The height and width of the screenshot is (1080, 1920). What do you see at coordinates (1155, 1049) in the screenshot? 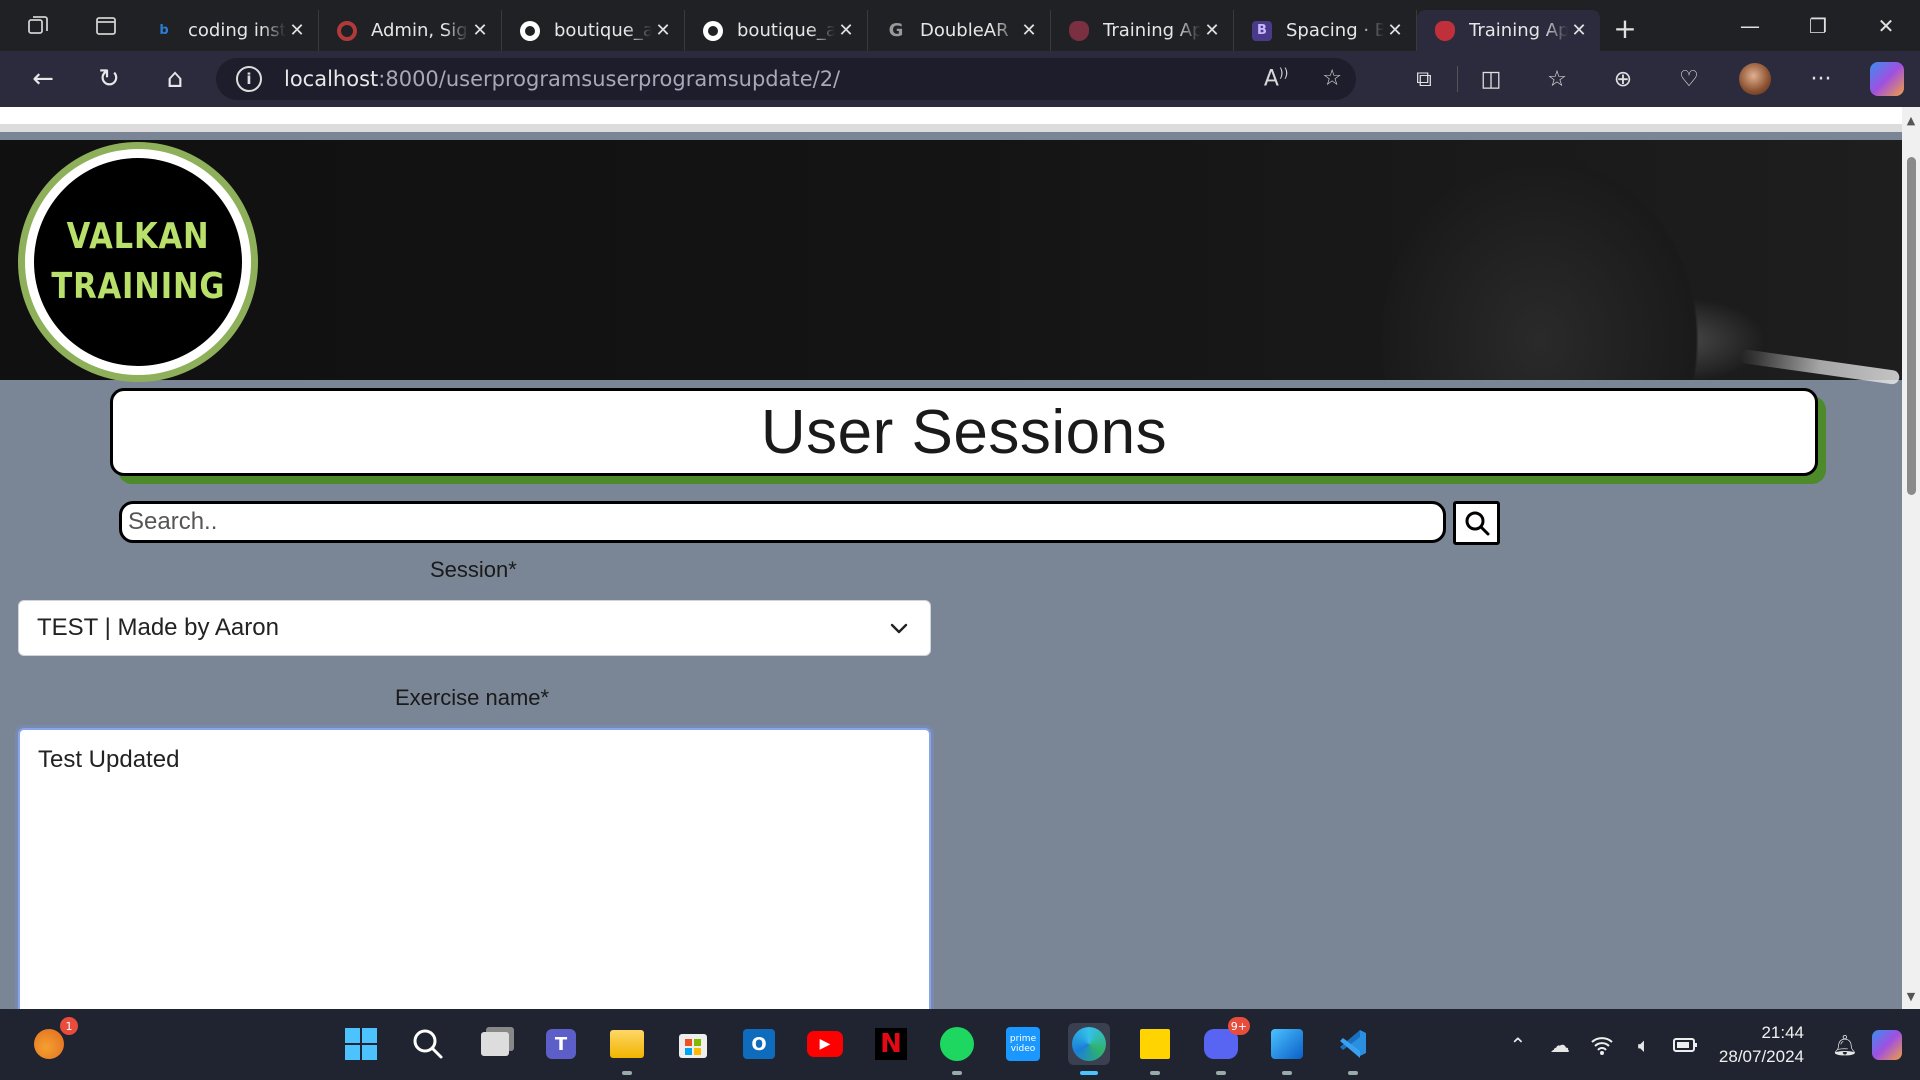
I see `sticky-notes-icon` at bounding box center [1155, 1049].